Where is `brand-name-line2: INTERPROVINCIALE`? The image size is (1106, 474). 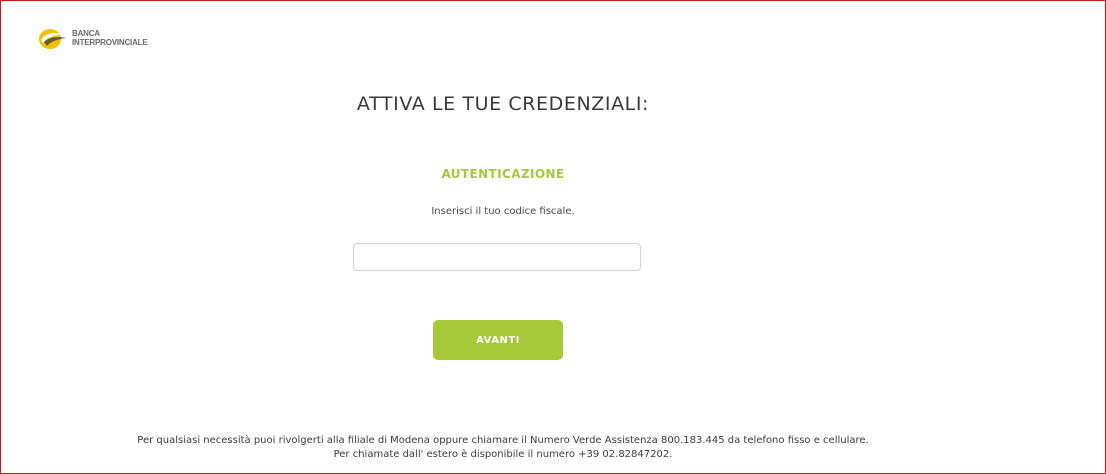 brand-name-line2: INTERPROVINCIALE is located at coordinates (110, 42).